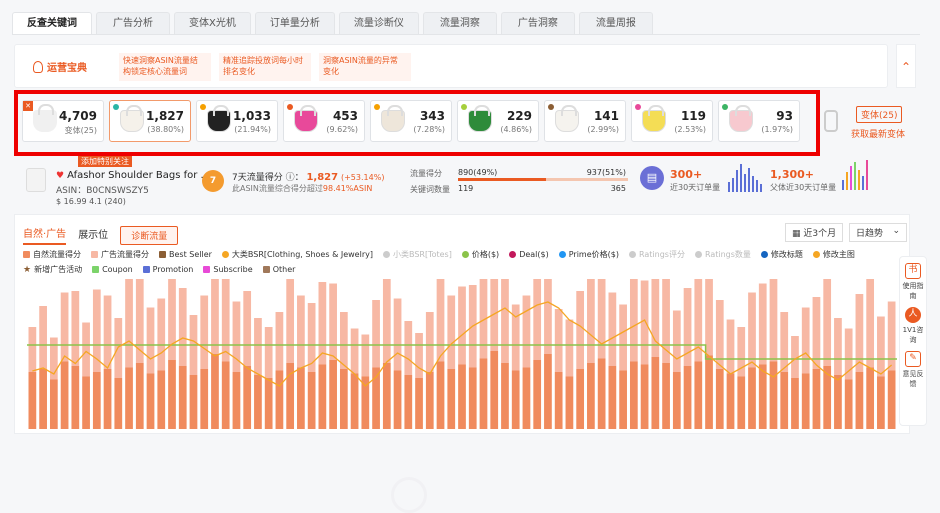 The width and height of the screenshot is (940, 513). What do you see at coordinates (60, 176) in the screenshot?
I see `heart-icon: ♥` at bounding box center [60, 176].